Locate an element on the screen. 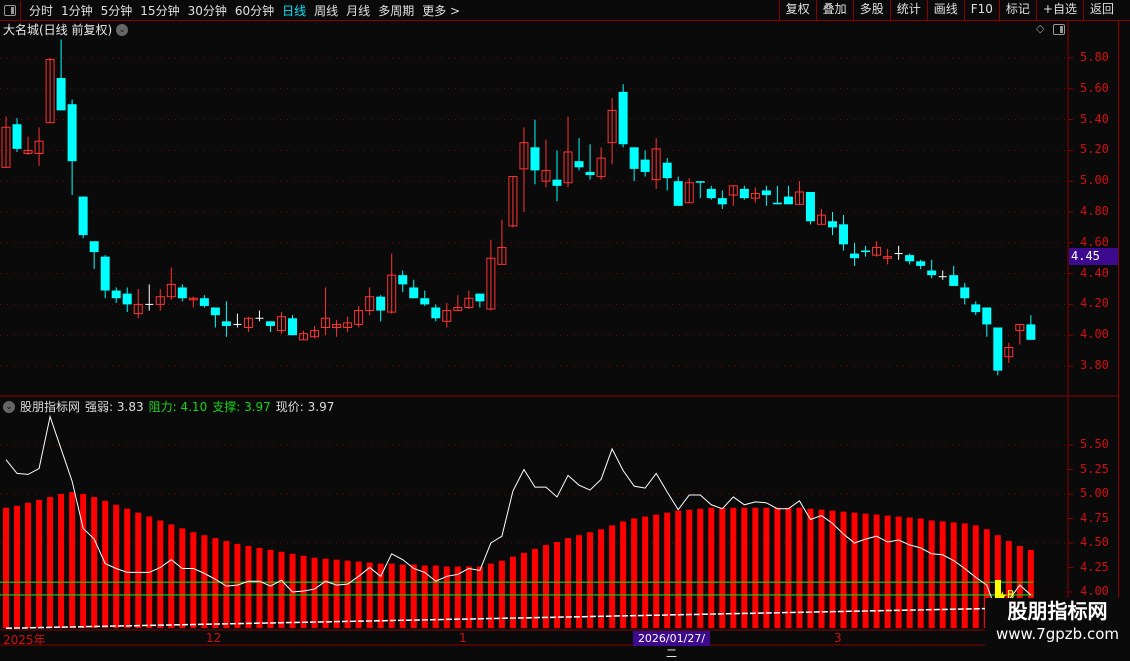  toolbar-button-7: +自选 is located at coordinates (1059, 10).